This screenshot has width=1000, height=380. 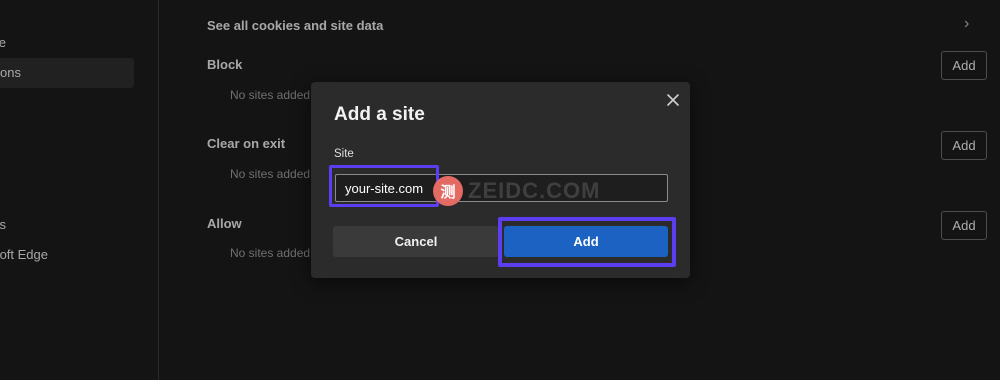 I want to click on cancel-button: Cancel, so click(x=416, y=241).